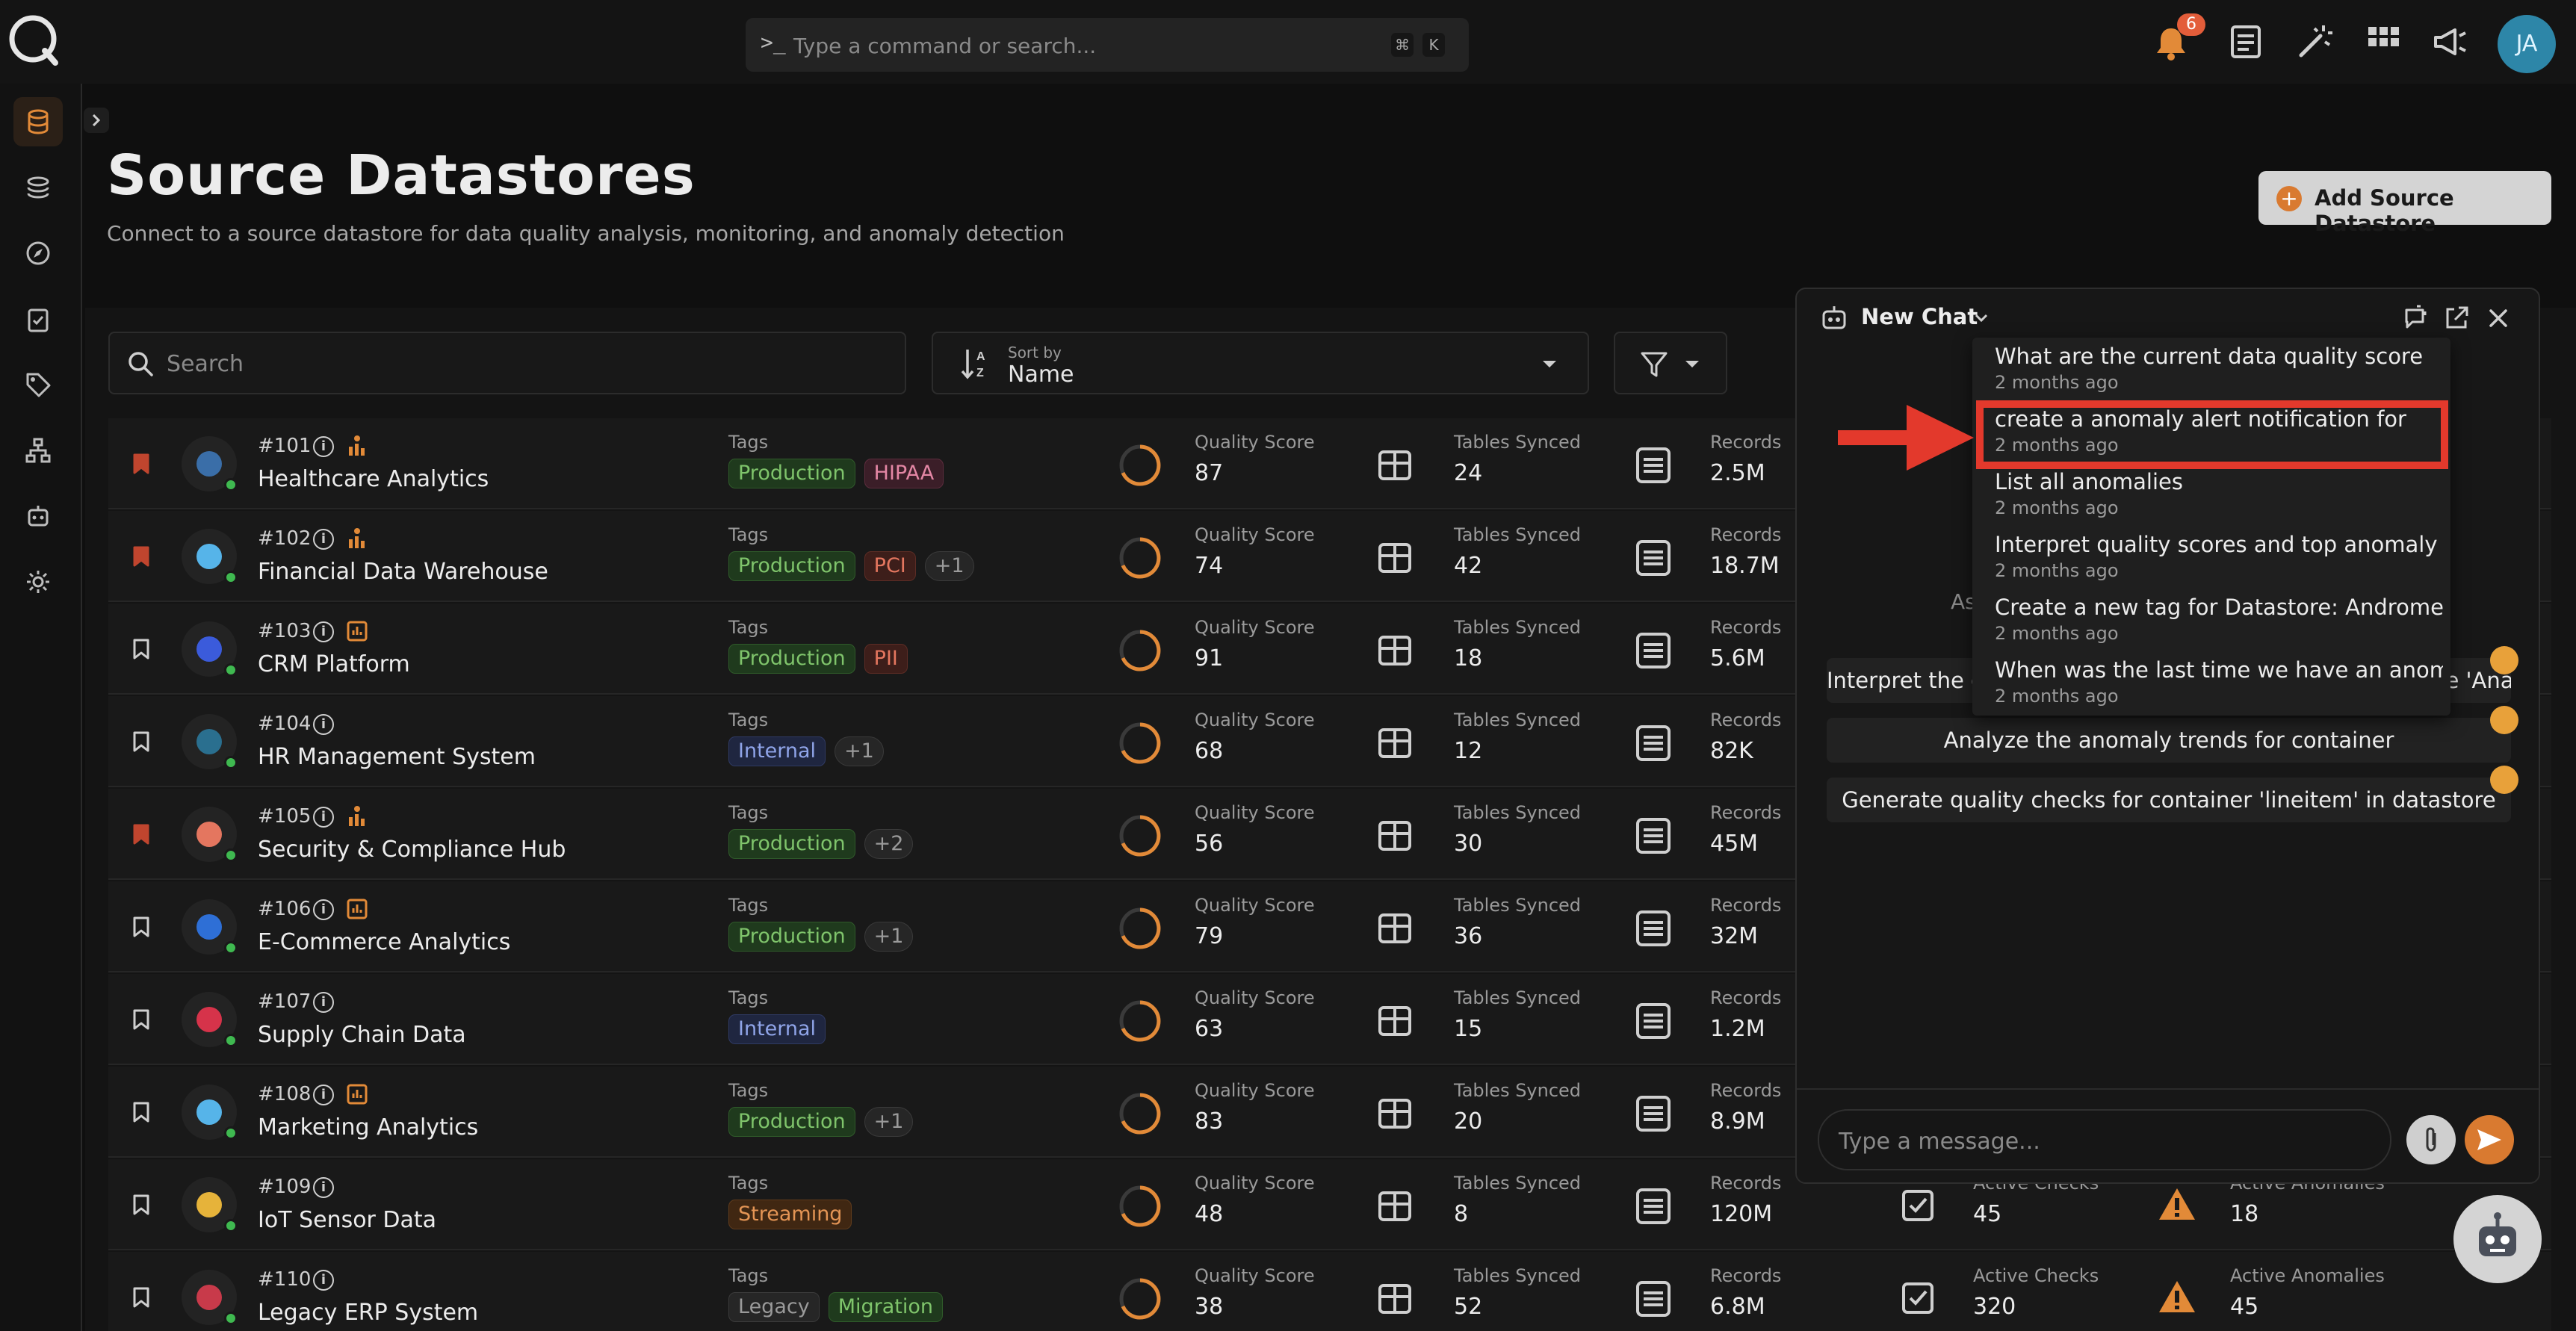 Image resolution: width=2576 pixels, height=1331 pixels. Describe the element at coordinates (347, 1220) in the screenshot. I see `datastore-name: IoT Sensor Data` at that location.